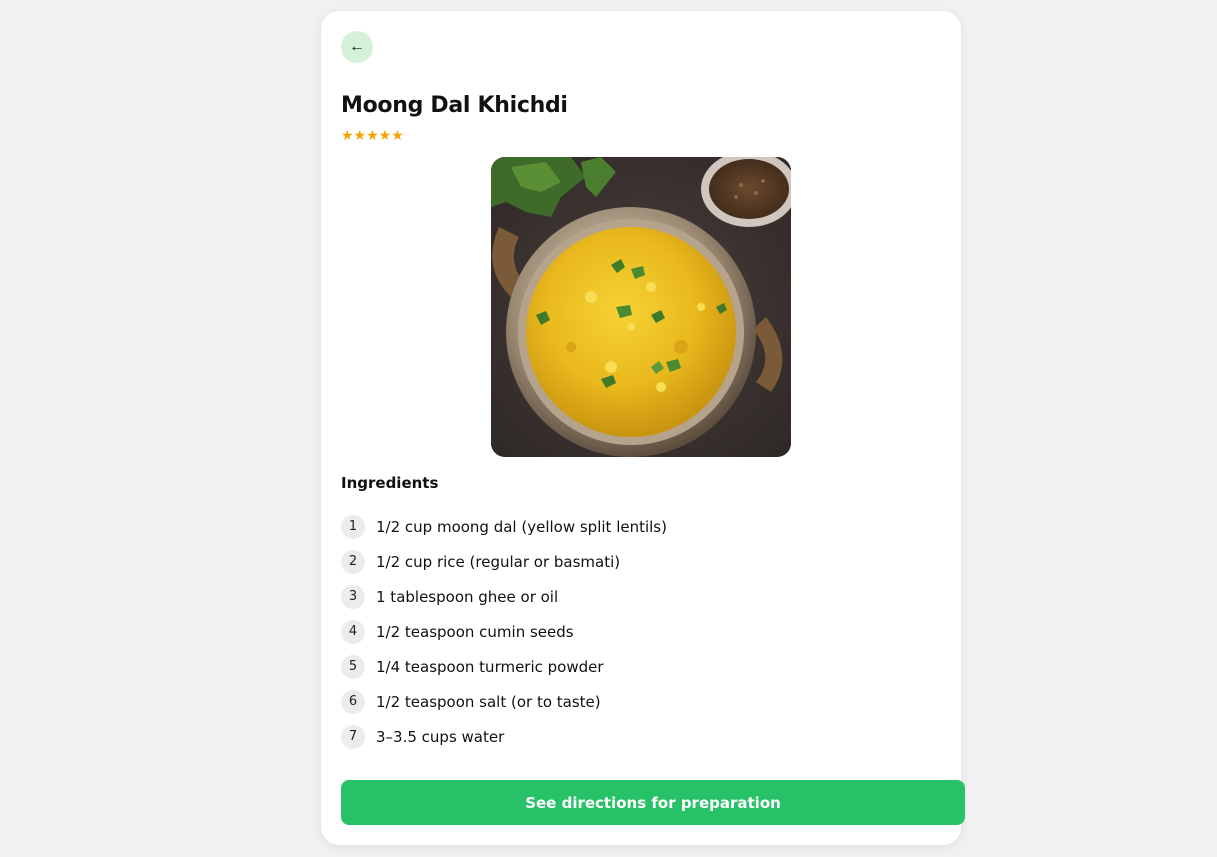  Describe the element at coordinates (454, 105) in the screenshot. I see `recipe-title: Moong Dal Khichdi` at that location.